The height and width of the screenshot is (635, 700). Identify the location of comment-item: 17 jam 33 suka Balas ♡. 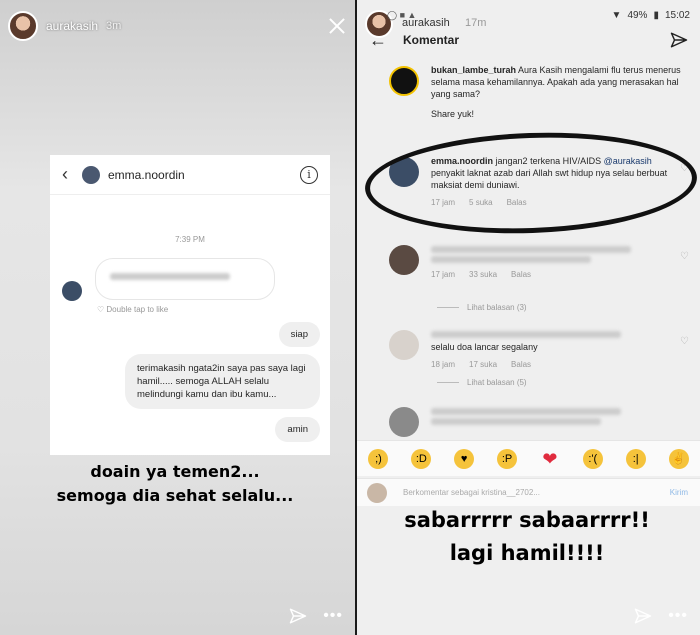
(539, 262).